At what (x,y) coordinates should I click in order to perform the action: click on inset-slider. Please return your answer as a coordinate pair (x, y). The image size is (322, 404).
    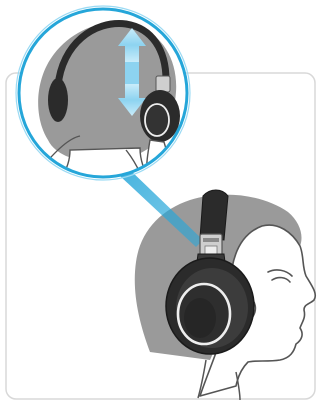
    Looking at the image, I should click on (163, 84).